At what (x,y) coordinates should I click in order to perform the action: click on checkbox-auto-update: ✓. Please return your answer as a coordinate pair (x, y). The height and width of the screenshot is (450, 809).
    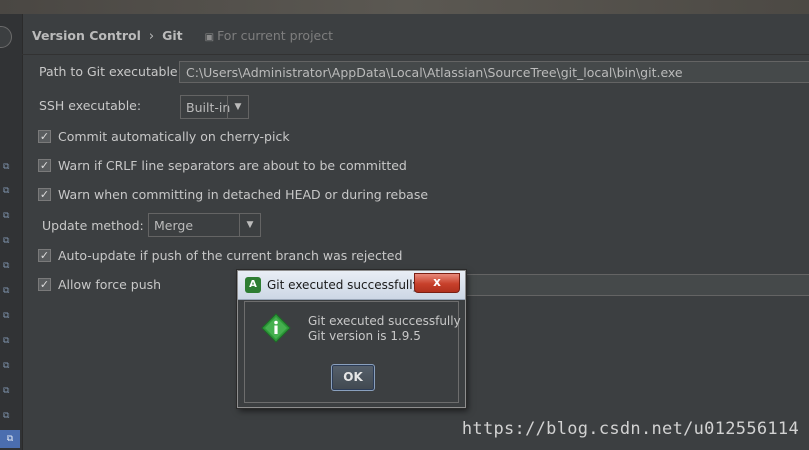
    Looking at the image, I should click on (44, 255).